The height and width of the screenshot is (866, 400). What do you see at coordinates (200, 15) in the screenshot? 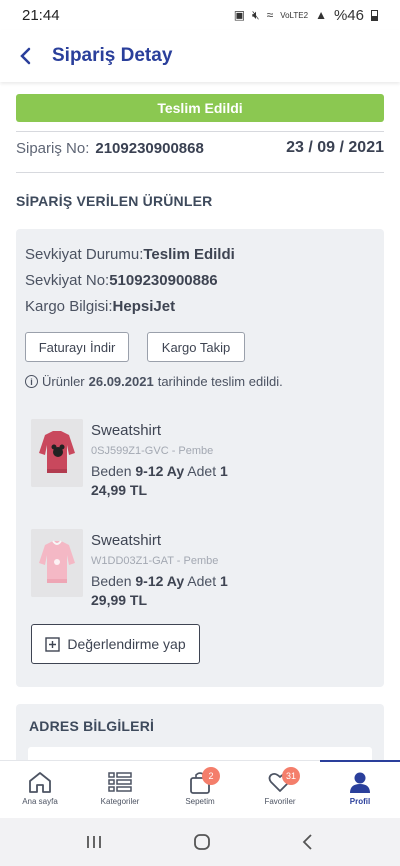
I see `status-bar: 21:44 ▣ 🔇︎ ≈ VoLTE2 ▲ %46` at bounding box center [200, 15].